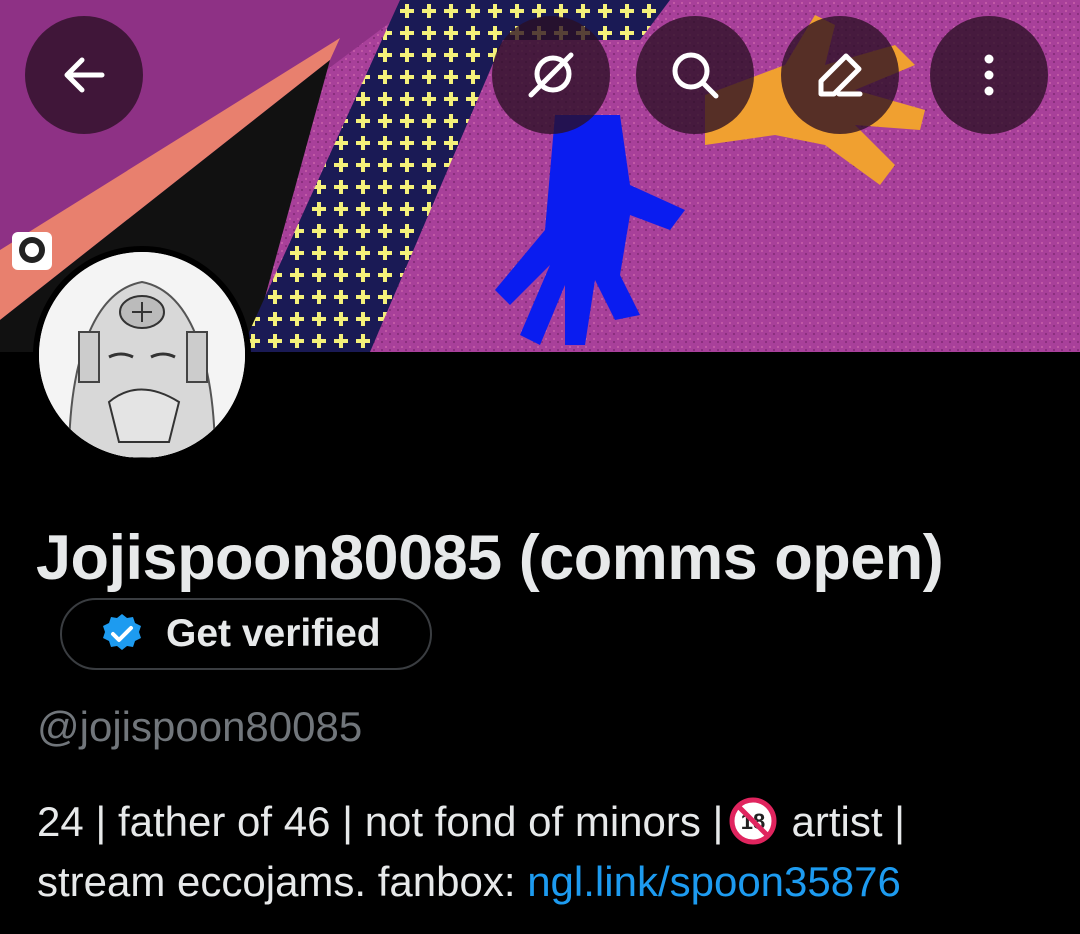 The image size is (1080, 934). I want to click on more-vertical-icon, so click(989, 75).